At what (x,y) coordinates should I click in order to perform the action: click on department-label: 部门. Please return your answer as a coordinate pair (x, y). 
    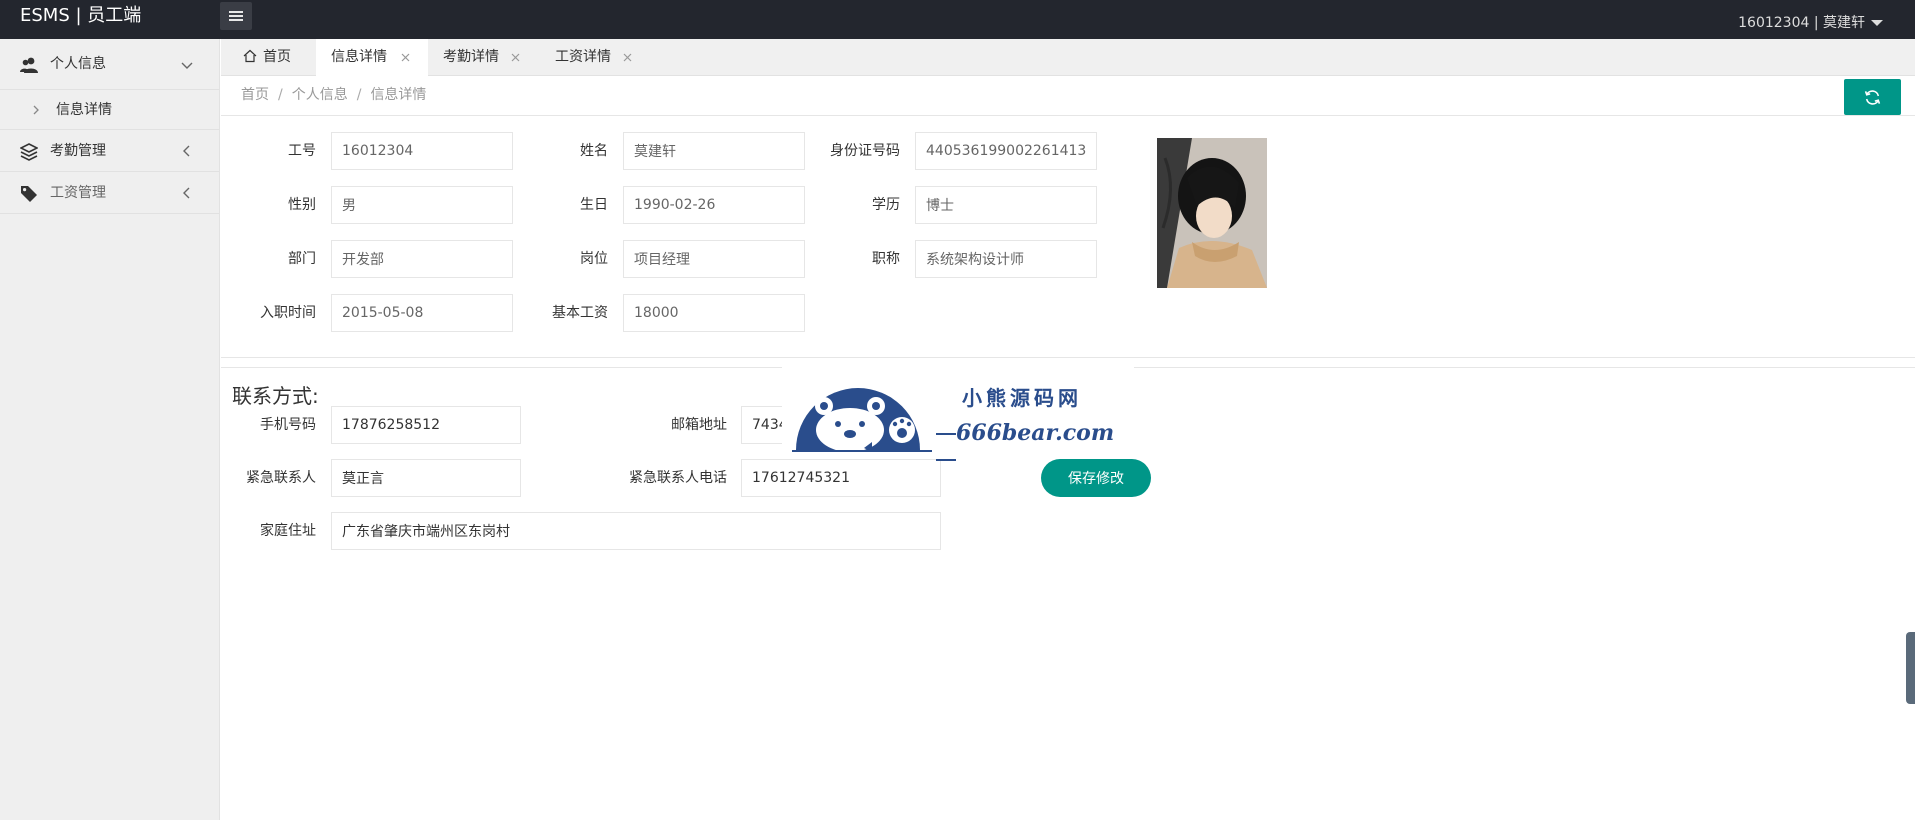
    Looking at the image, I should click on (302, 259).